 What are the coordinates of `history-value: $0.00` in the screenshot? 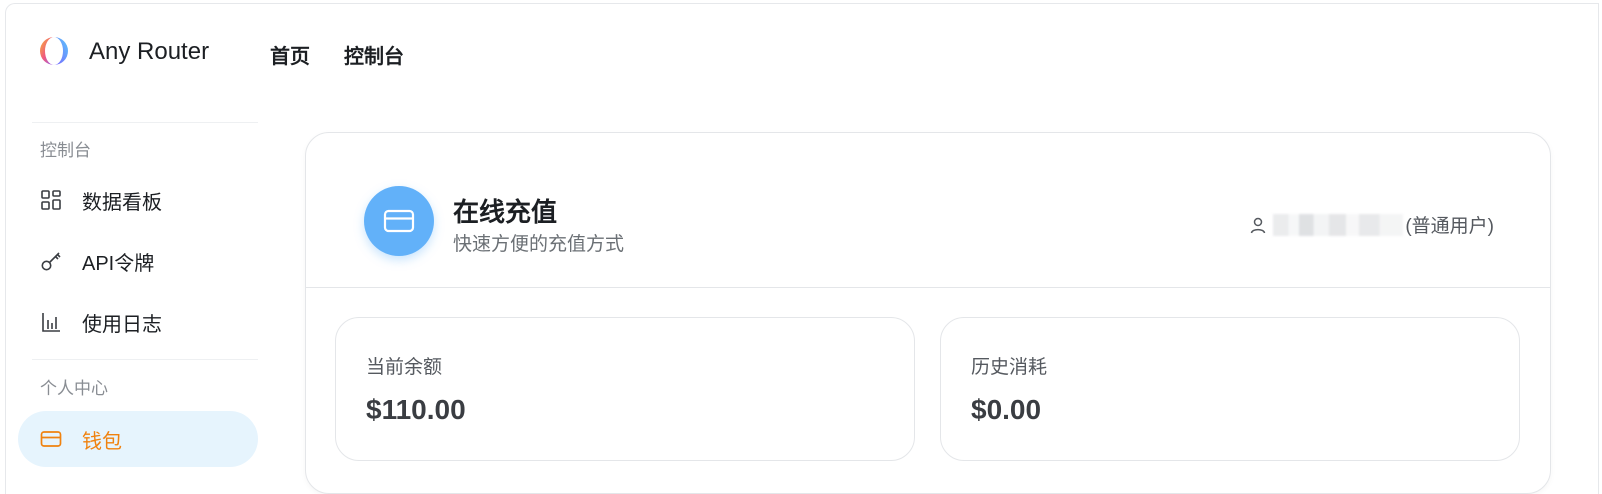 It's located at (1006, 409).